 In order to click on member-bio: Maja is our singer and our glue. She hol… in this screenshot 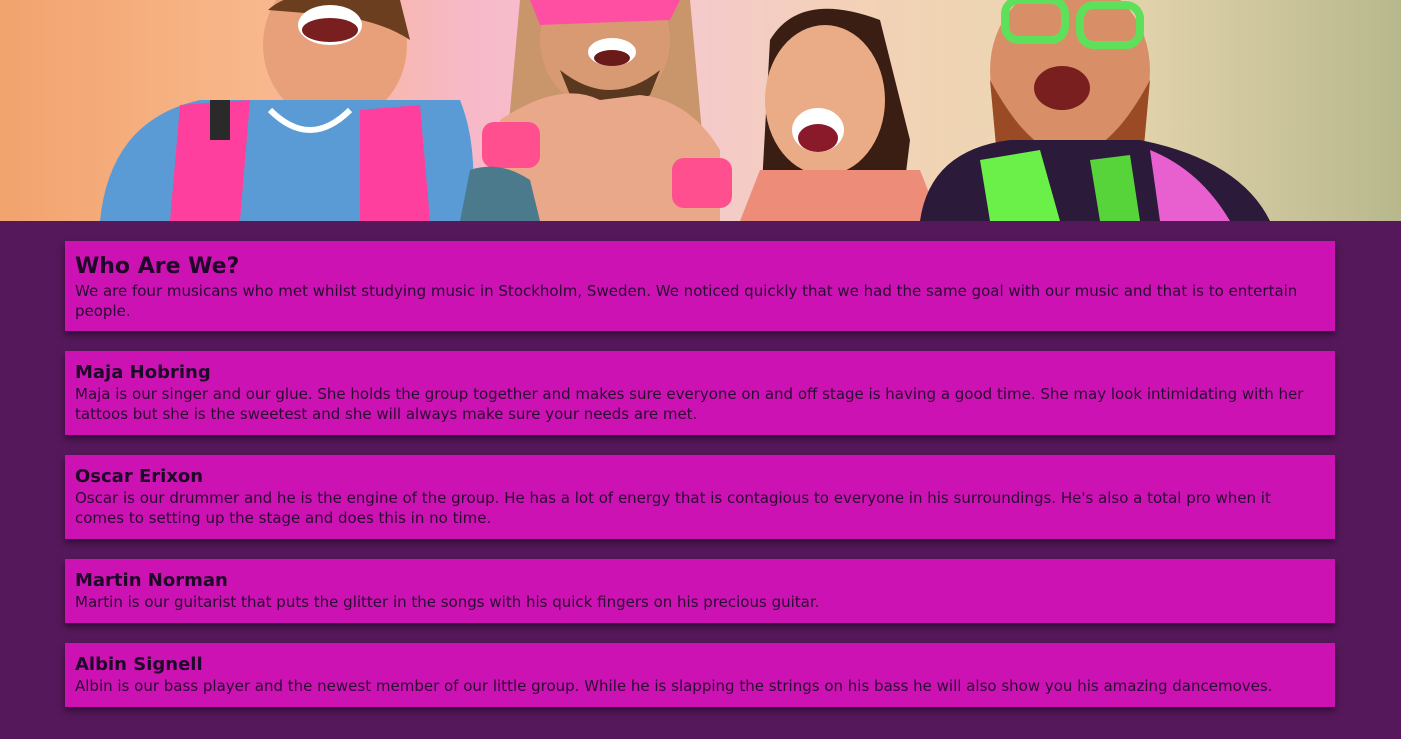, I will do `click(689, 404)`.